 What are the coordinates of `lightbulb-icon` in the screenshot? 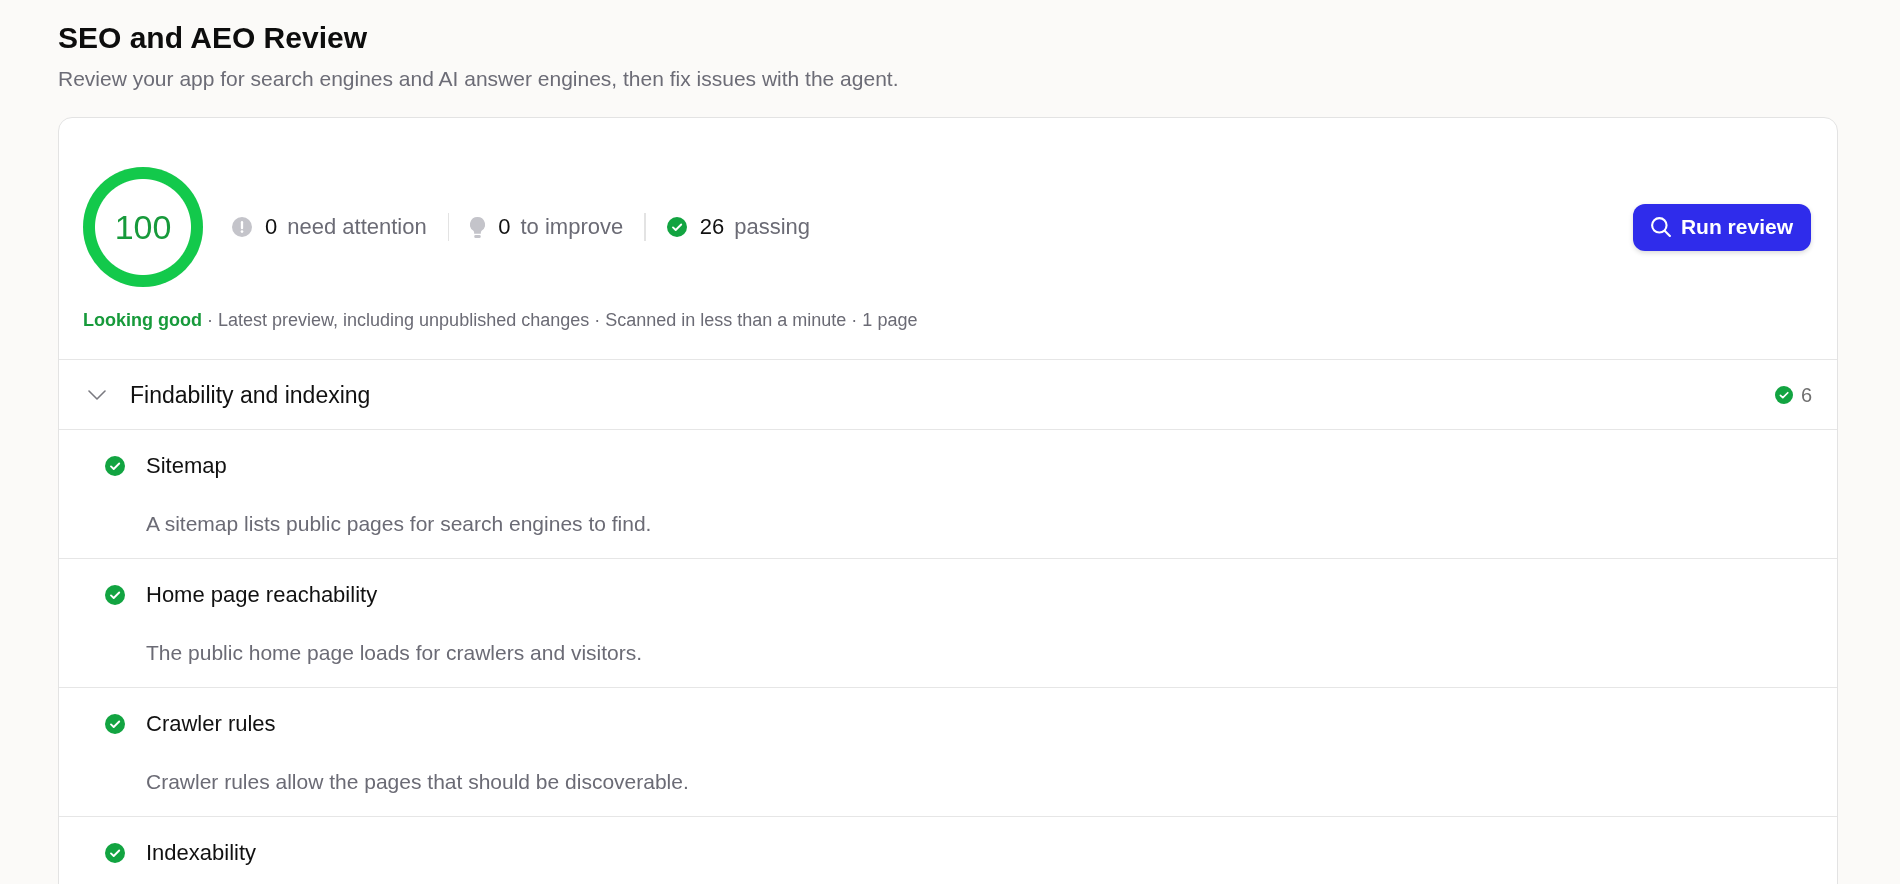 It's located at (478, 227).